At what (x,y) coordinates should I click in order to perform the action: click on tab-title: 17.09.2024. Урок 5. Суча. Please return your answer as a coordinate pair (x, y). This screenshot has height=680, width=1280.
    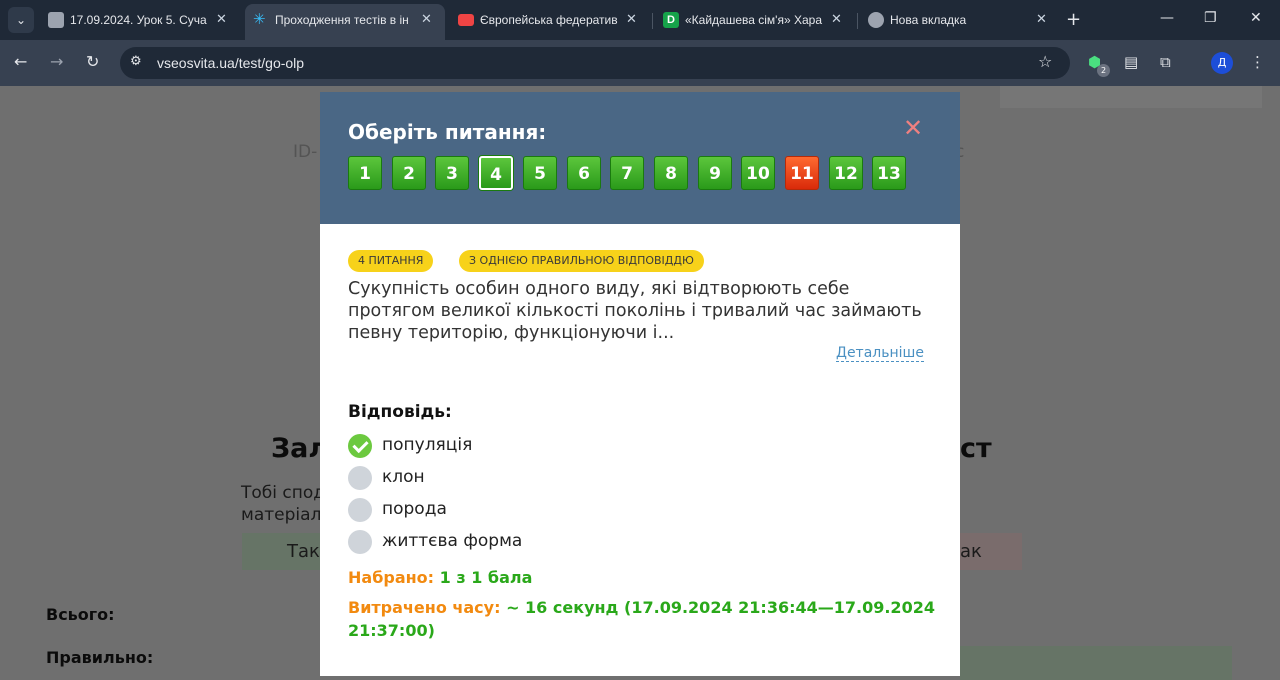
    Looking at the image, I should click on (138, 20).